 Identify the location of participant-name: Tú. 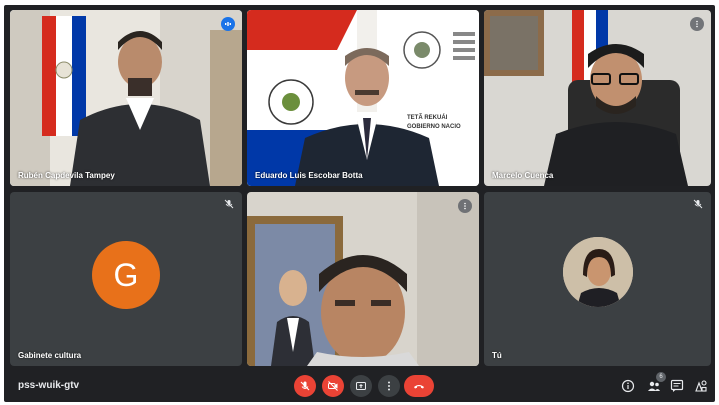
(497, 355).